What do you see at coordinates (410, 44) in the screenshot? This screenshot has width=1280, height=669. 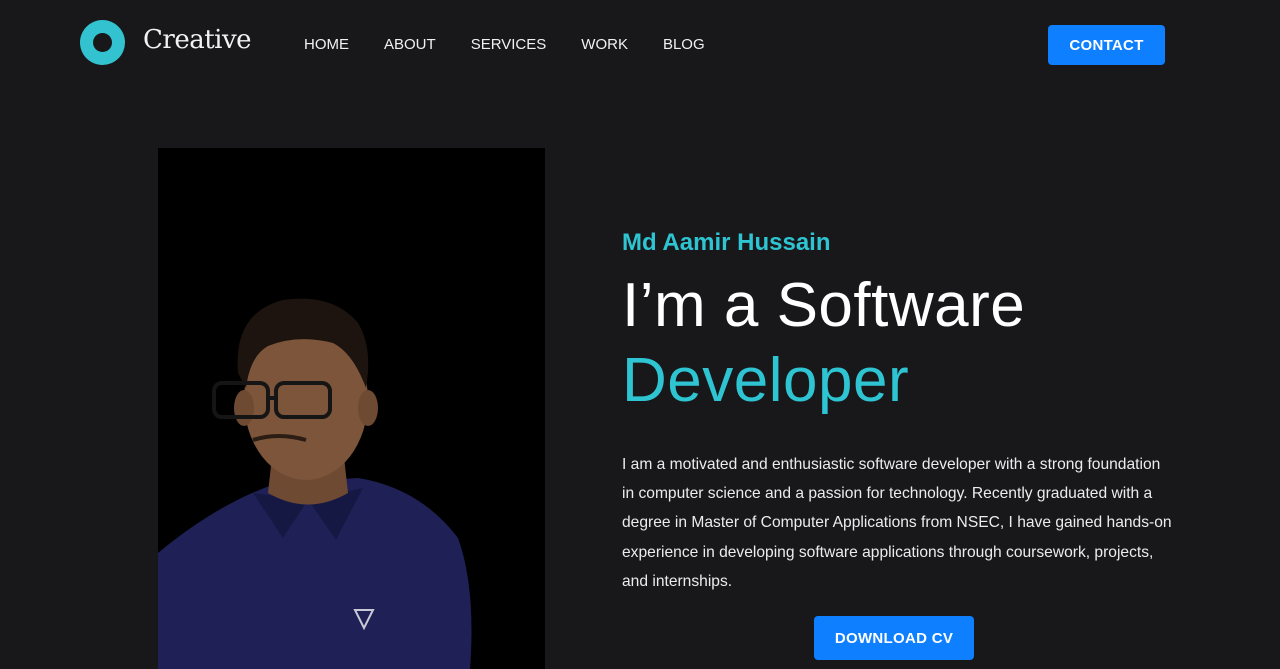 I see `nav-item-about: ABOUT` at bounding box center [410, 44].